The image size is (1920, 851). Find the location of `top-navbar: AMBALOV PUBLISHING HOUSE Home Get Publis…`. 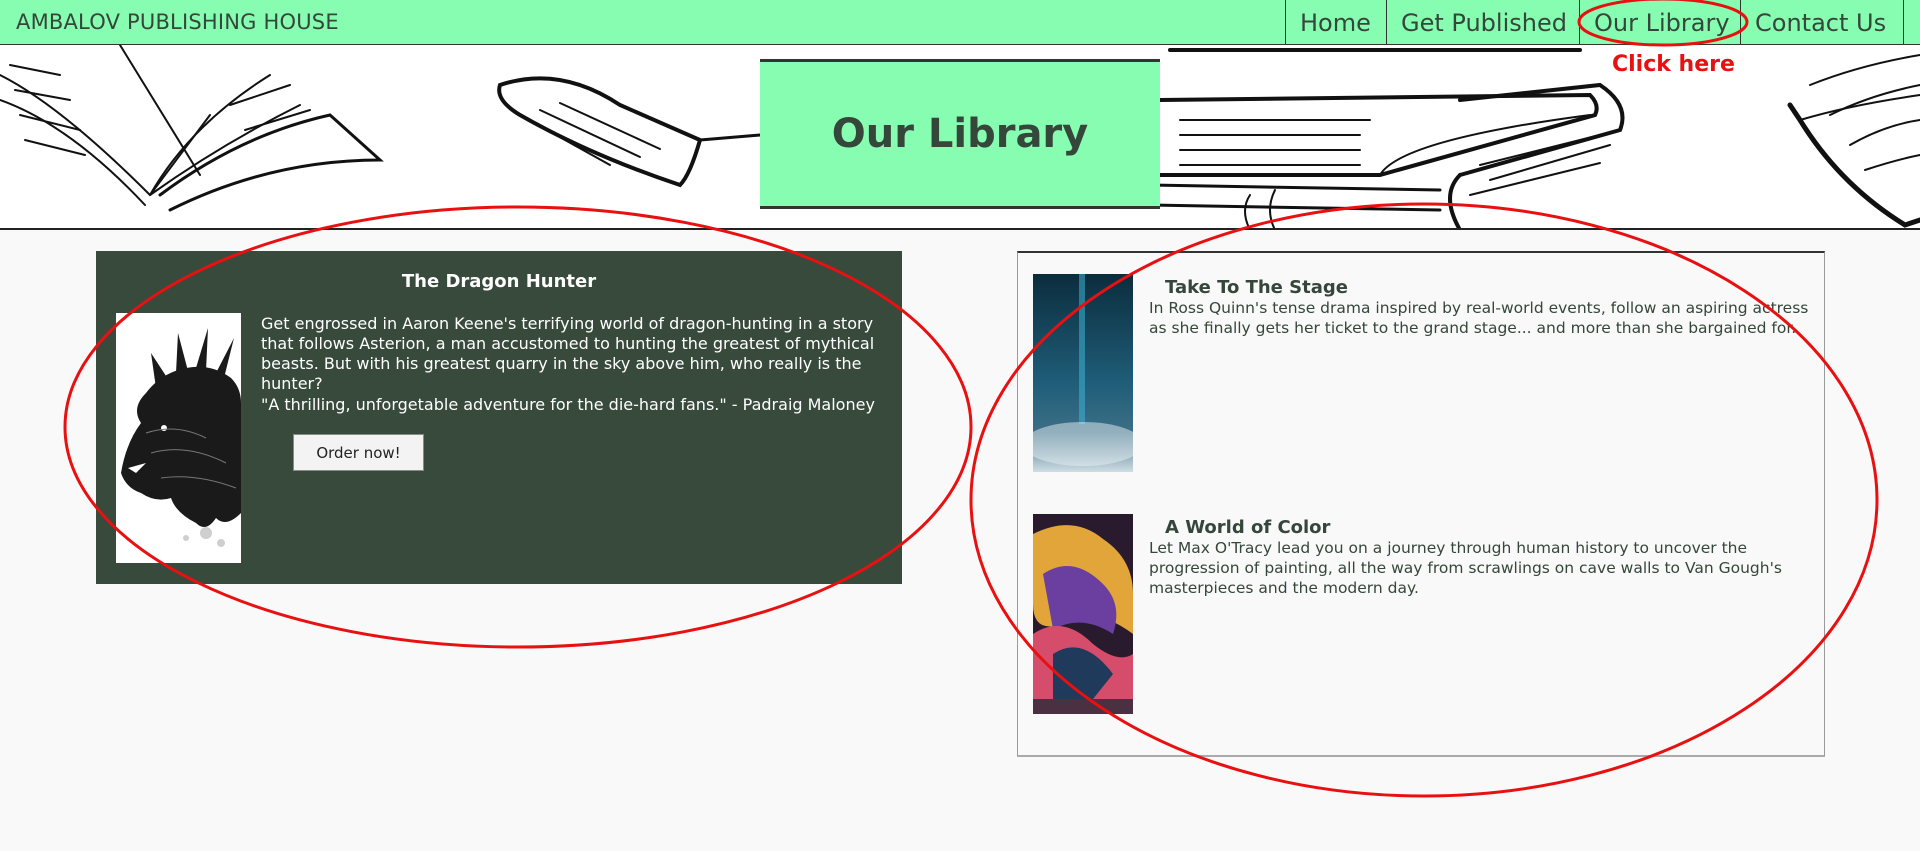

top-navbar: AMBALOV PUBLISHING HOUSE Home Get Publis… is located at coordinates (960, 22).